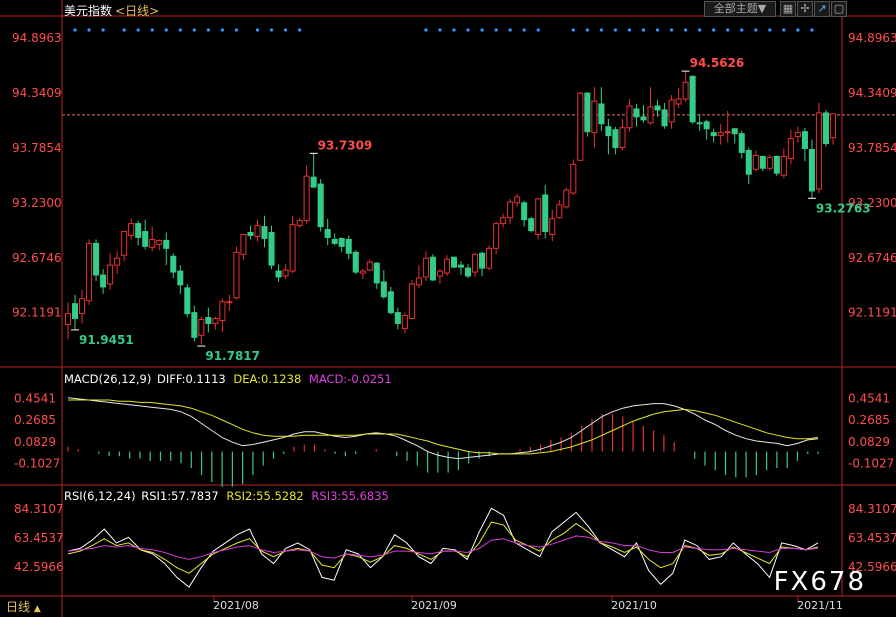  What do you see at coordinates (872, 313) in the screenshot?
I see `main-right-tick-5: 92.1191` at bounding box center [872, 313].